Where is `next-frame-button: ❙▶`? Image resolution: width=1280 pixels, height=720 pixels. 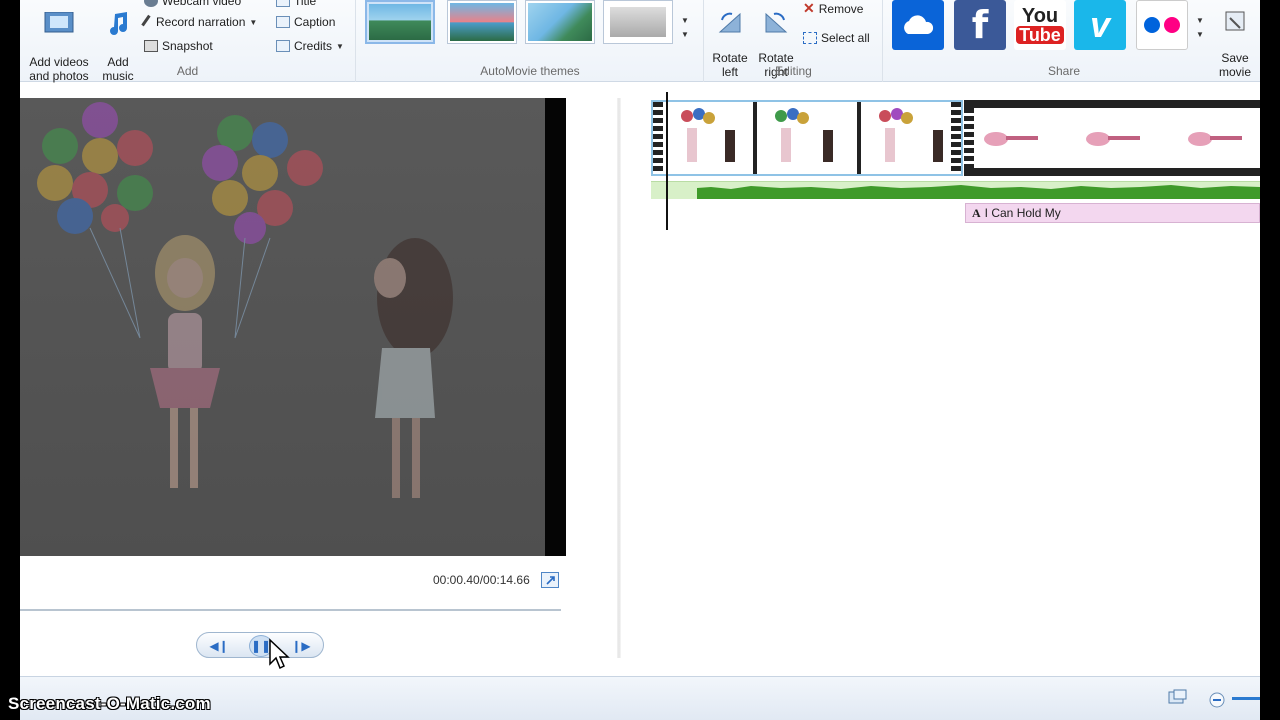 next-frame-button: ❙▶ is located at coordinates (301, 646).